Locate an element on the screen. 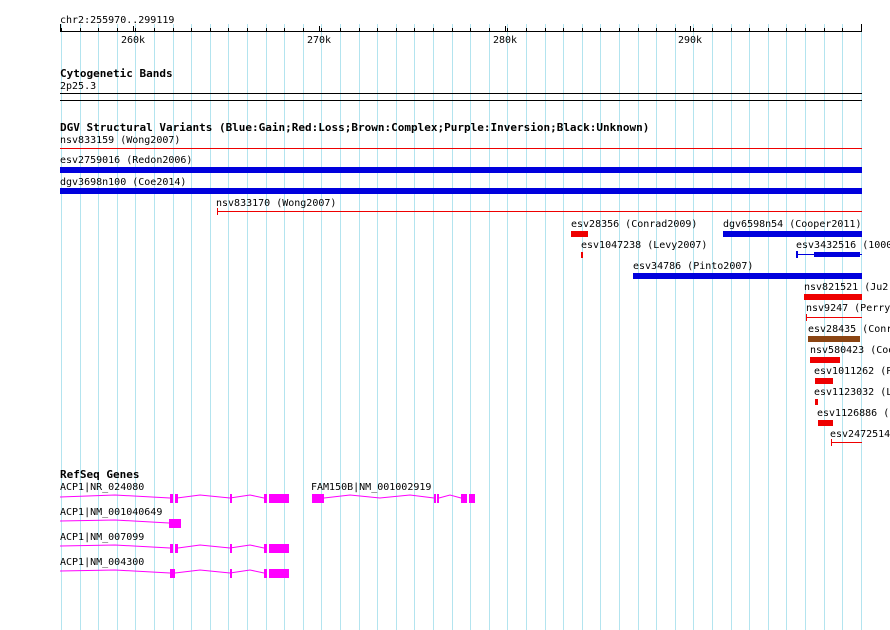 This screenshot has width=890, height=630. variant-label: esv2472514 is located at coordinates (860, 434).